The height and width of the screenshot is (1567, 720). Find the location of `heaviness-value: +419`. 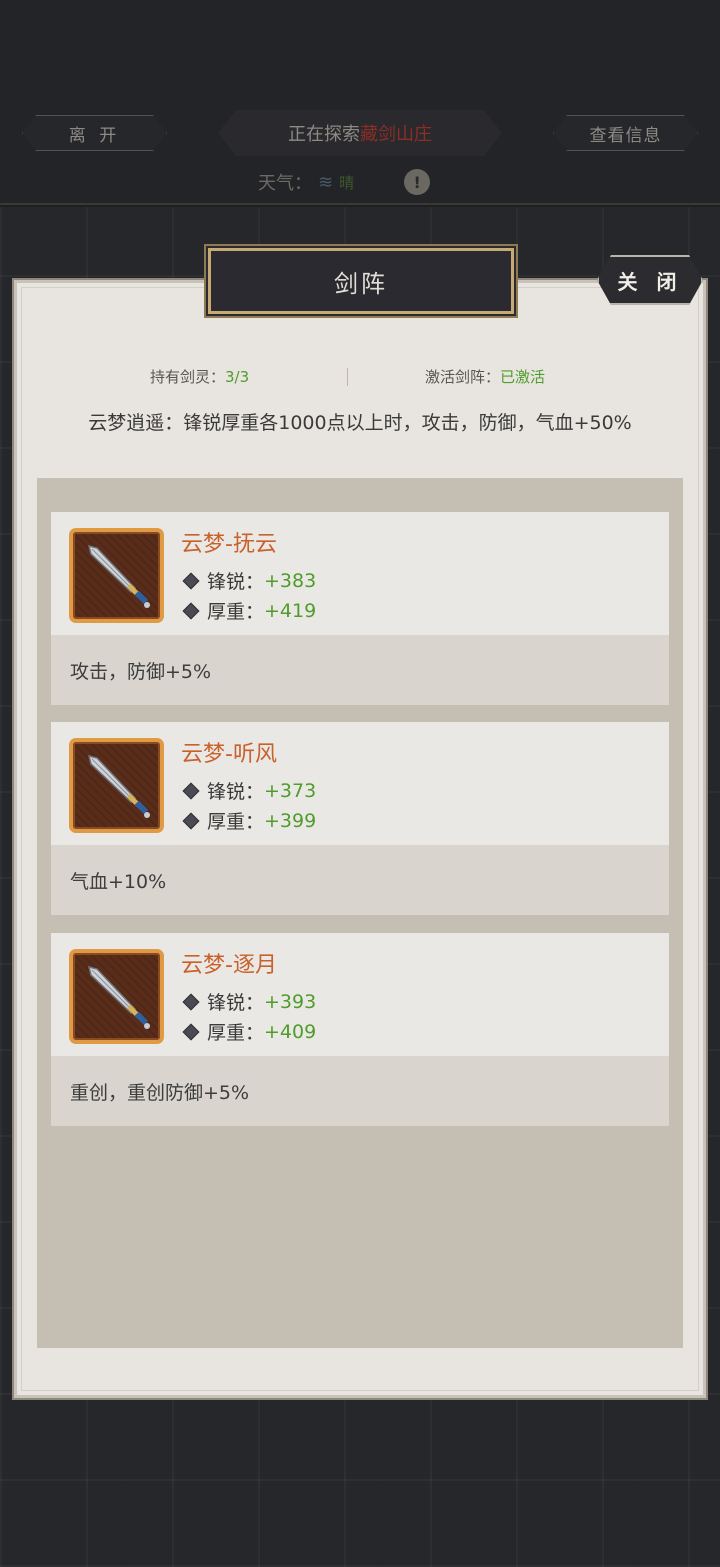

heaviness-value: +419 is located at coordinates (290, 610).